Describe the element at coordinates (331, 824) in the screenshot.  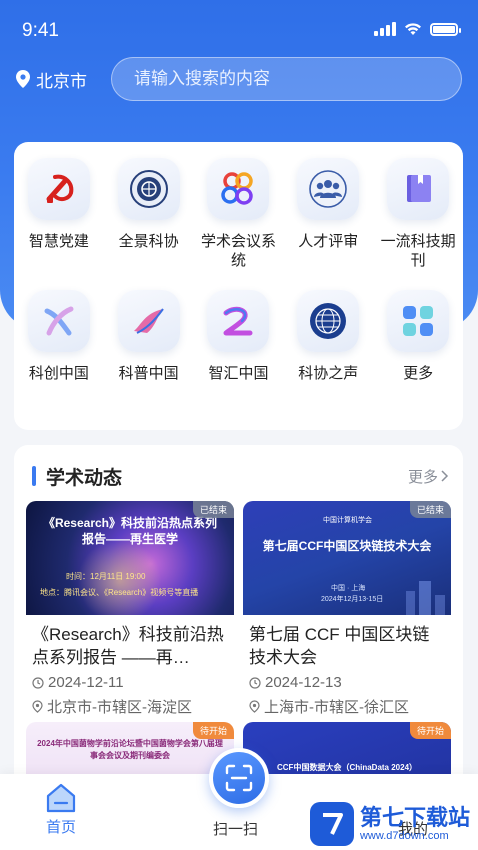
I see `watermark-logo-icon` at that location.